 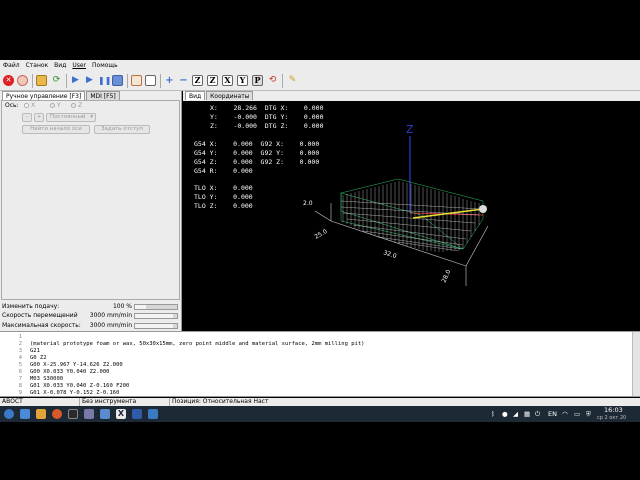 I want to click on pause-icon: ❚❚, so click(x=104, y=80).